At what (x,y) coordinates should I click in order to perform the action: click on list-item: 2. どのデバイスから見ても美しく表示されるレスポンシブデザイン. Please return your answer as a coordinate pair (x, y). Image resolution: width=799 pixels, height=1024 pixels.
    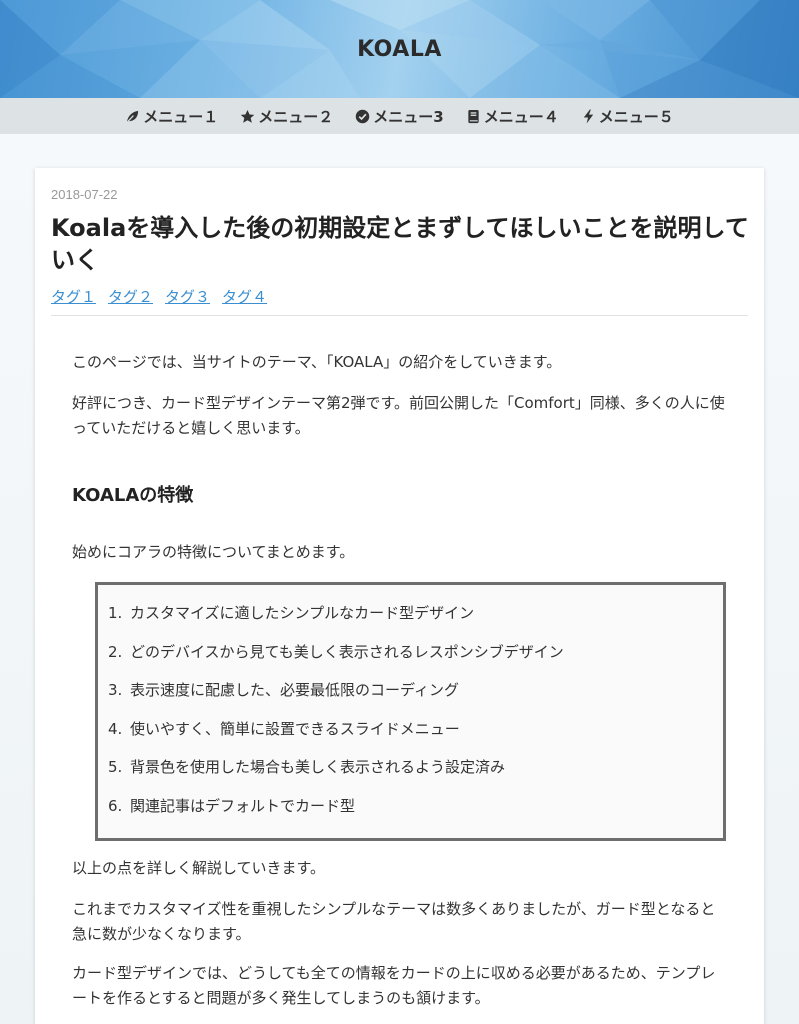
    Looking at the image, I should click on (415, 661).